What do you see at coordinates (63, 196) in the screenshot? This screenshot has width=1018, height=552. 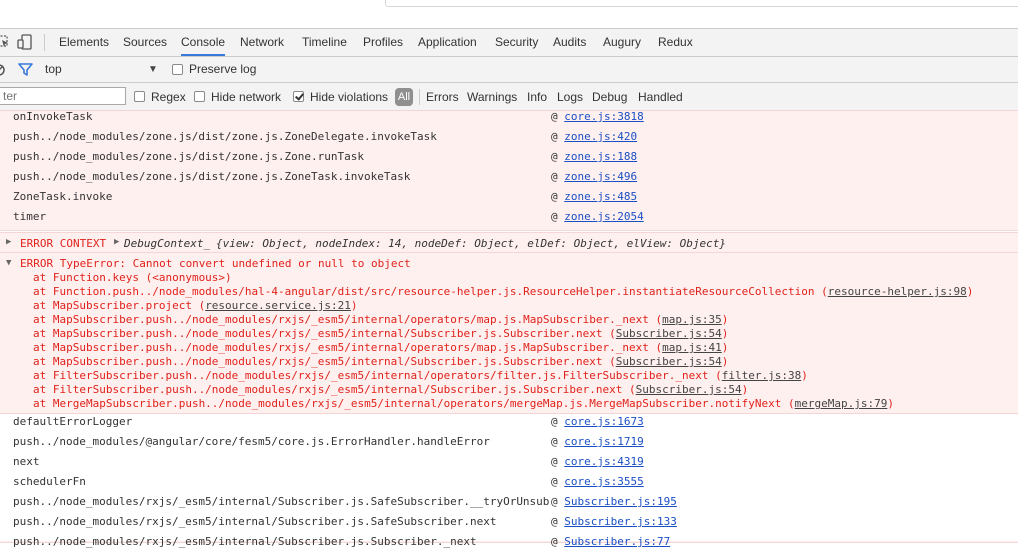 I see `stack-function: ZoneTask.invoke` at bounding box center [63, 196].